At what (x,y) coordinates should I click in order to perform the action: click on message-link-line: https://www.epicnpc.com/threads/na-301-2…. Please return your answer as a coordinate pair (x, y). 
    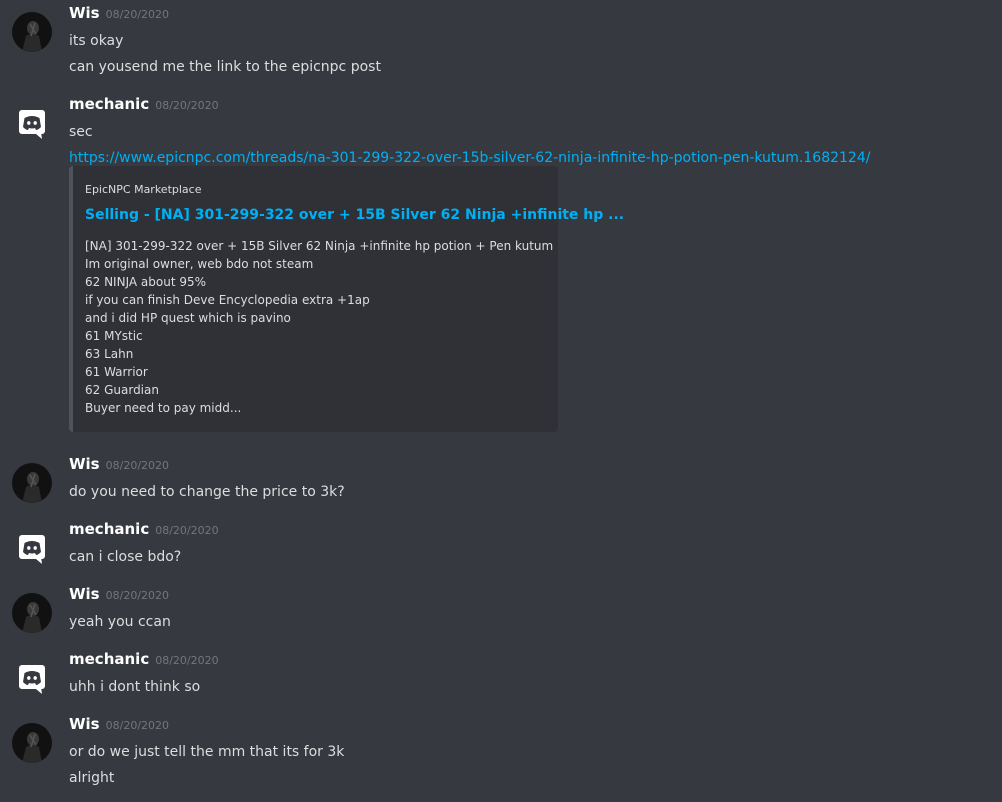
    Looking at the image, I should click on (469, 158).